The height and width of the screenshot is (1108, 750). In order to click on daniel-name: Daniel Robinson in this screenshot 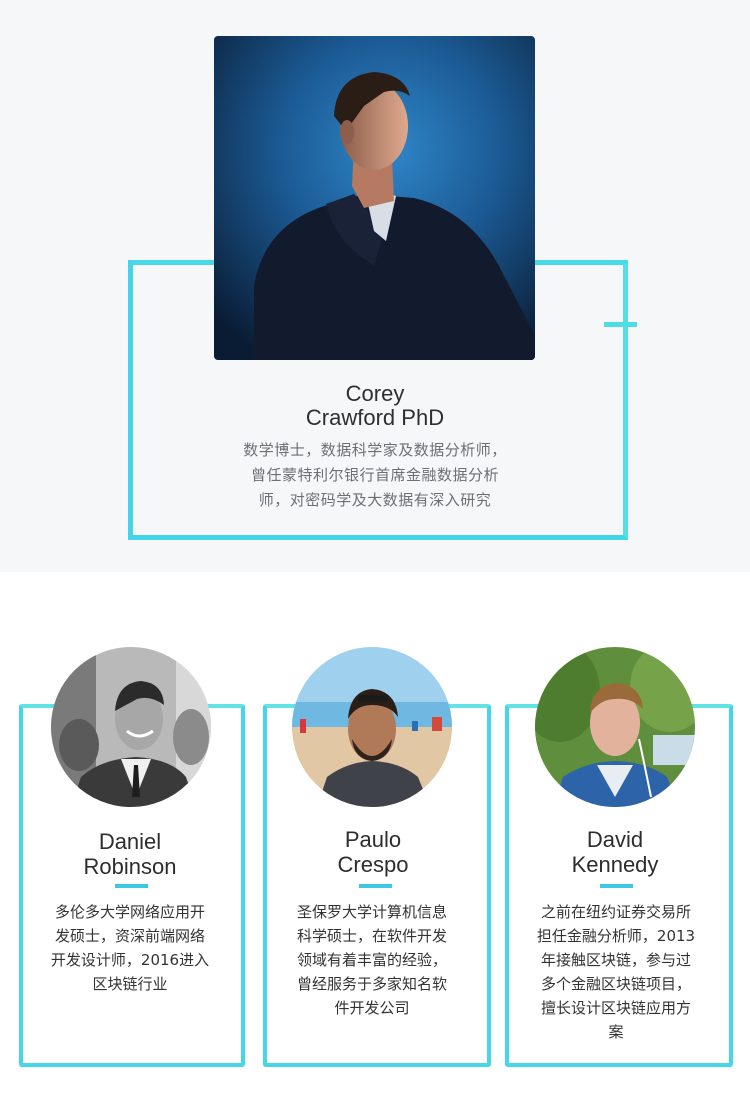, I will do `click(130, 854)`.